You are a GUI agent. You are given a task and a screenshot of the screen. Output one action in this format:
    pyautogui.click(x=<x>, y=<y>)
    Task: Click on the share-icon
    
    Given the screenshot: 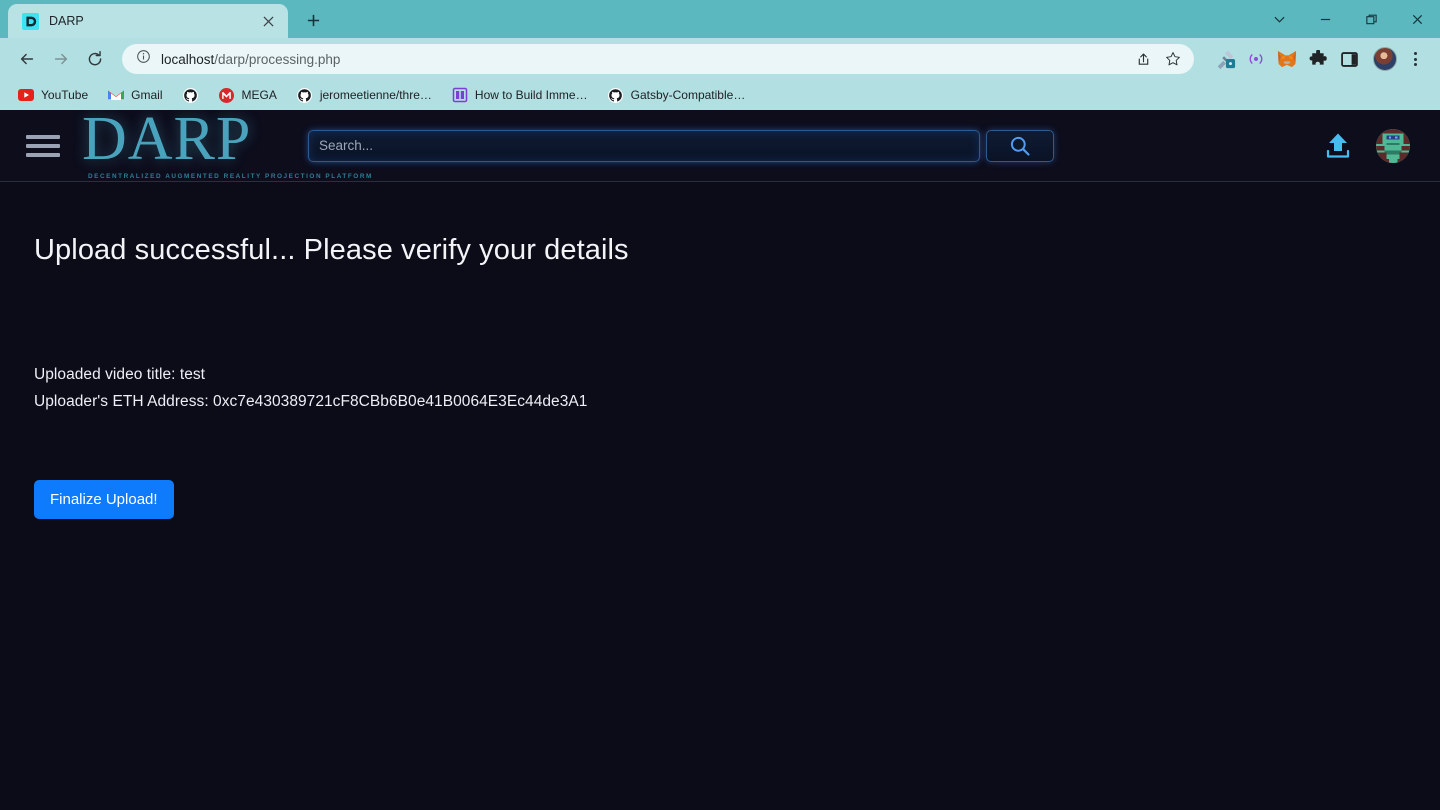 What is the action you would take?
    pyautogui.click(x=1143, y=59)
    